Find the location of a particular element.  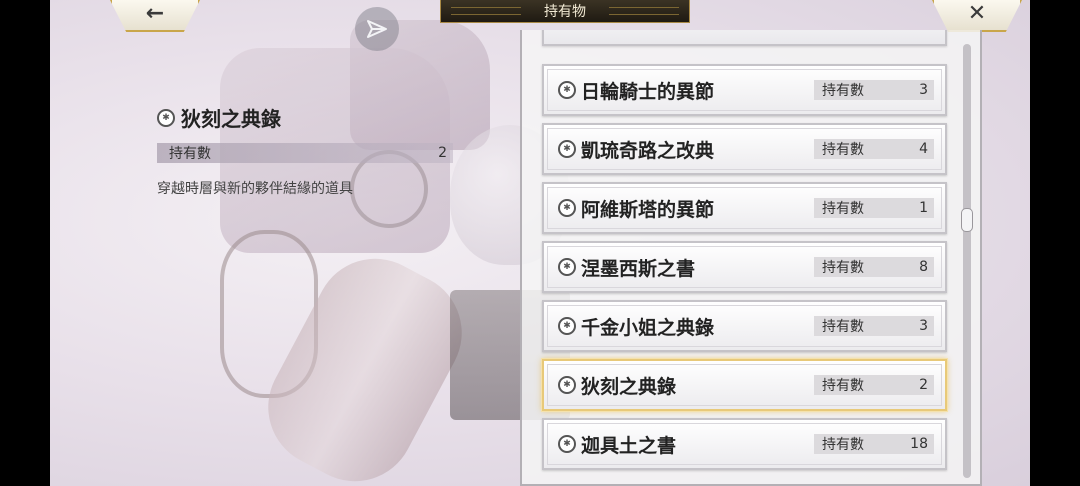

list-item-count-value: 4 is located at coordinates (923, 149).